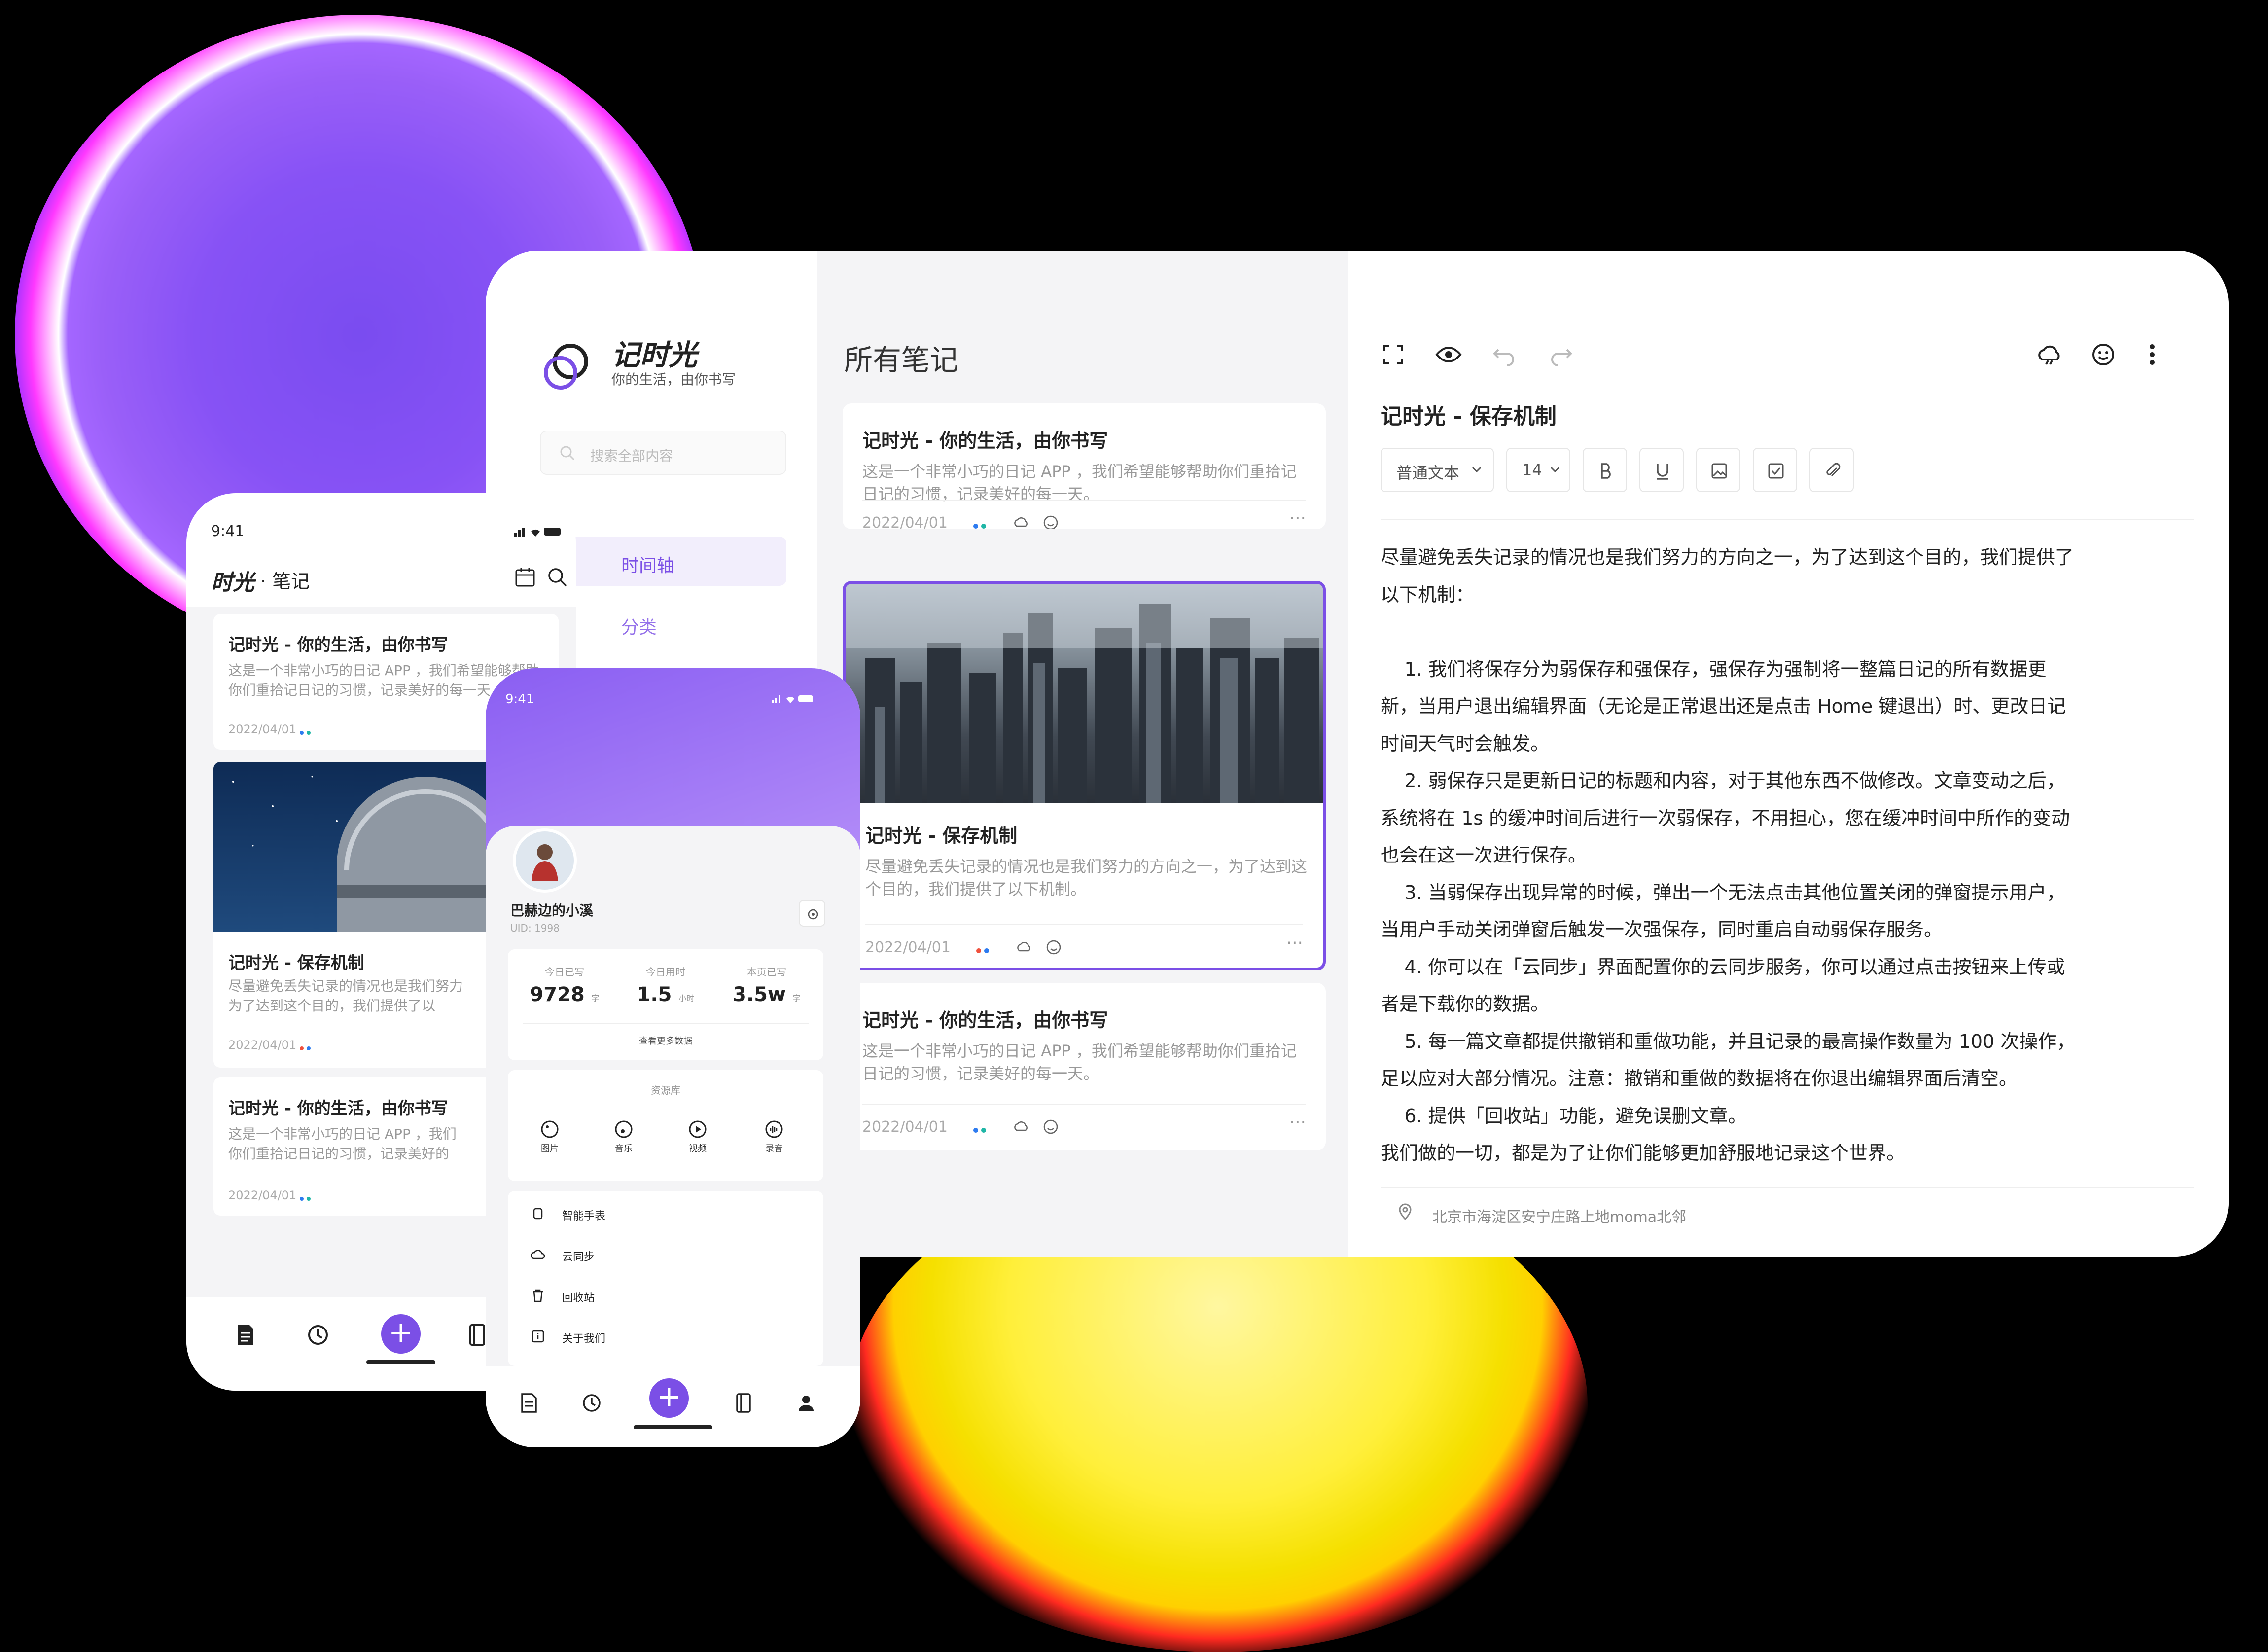 This screenshot has height=1652, width=2268. I want to click on cloud-sync-icon, so click(538, 1255).